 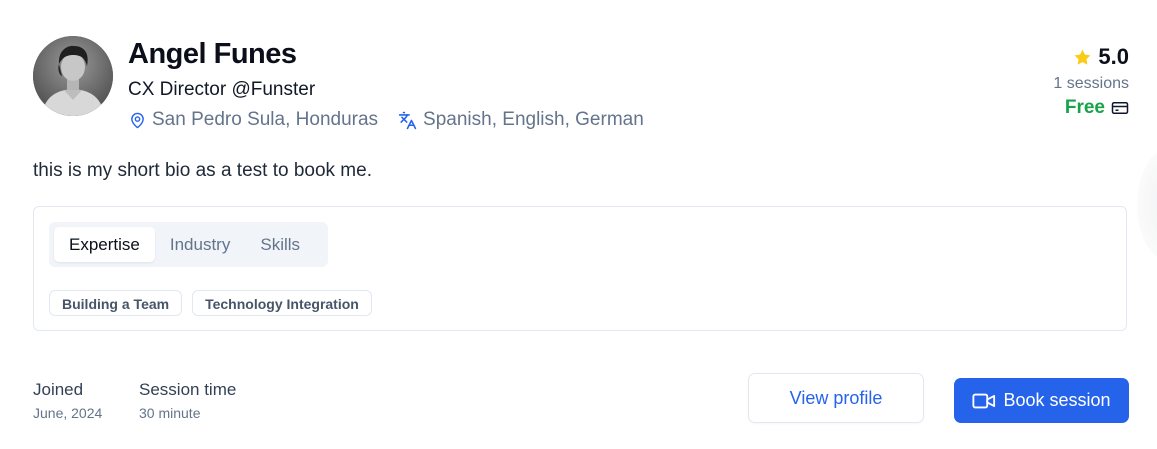 What do you see at coordinates (222, 89) in the screenshot?
I see `profile-title: CX Director @Funster` at bounding box center [222, 89].